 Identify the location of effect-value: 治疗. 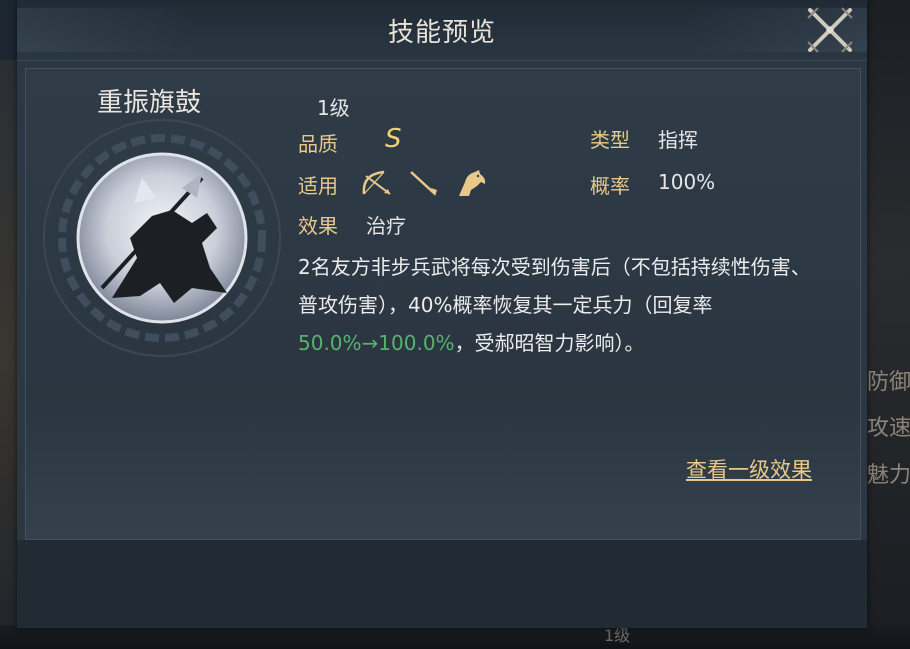
(386, 226).